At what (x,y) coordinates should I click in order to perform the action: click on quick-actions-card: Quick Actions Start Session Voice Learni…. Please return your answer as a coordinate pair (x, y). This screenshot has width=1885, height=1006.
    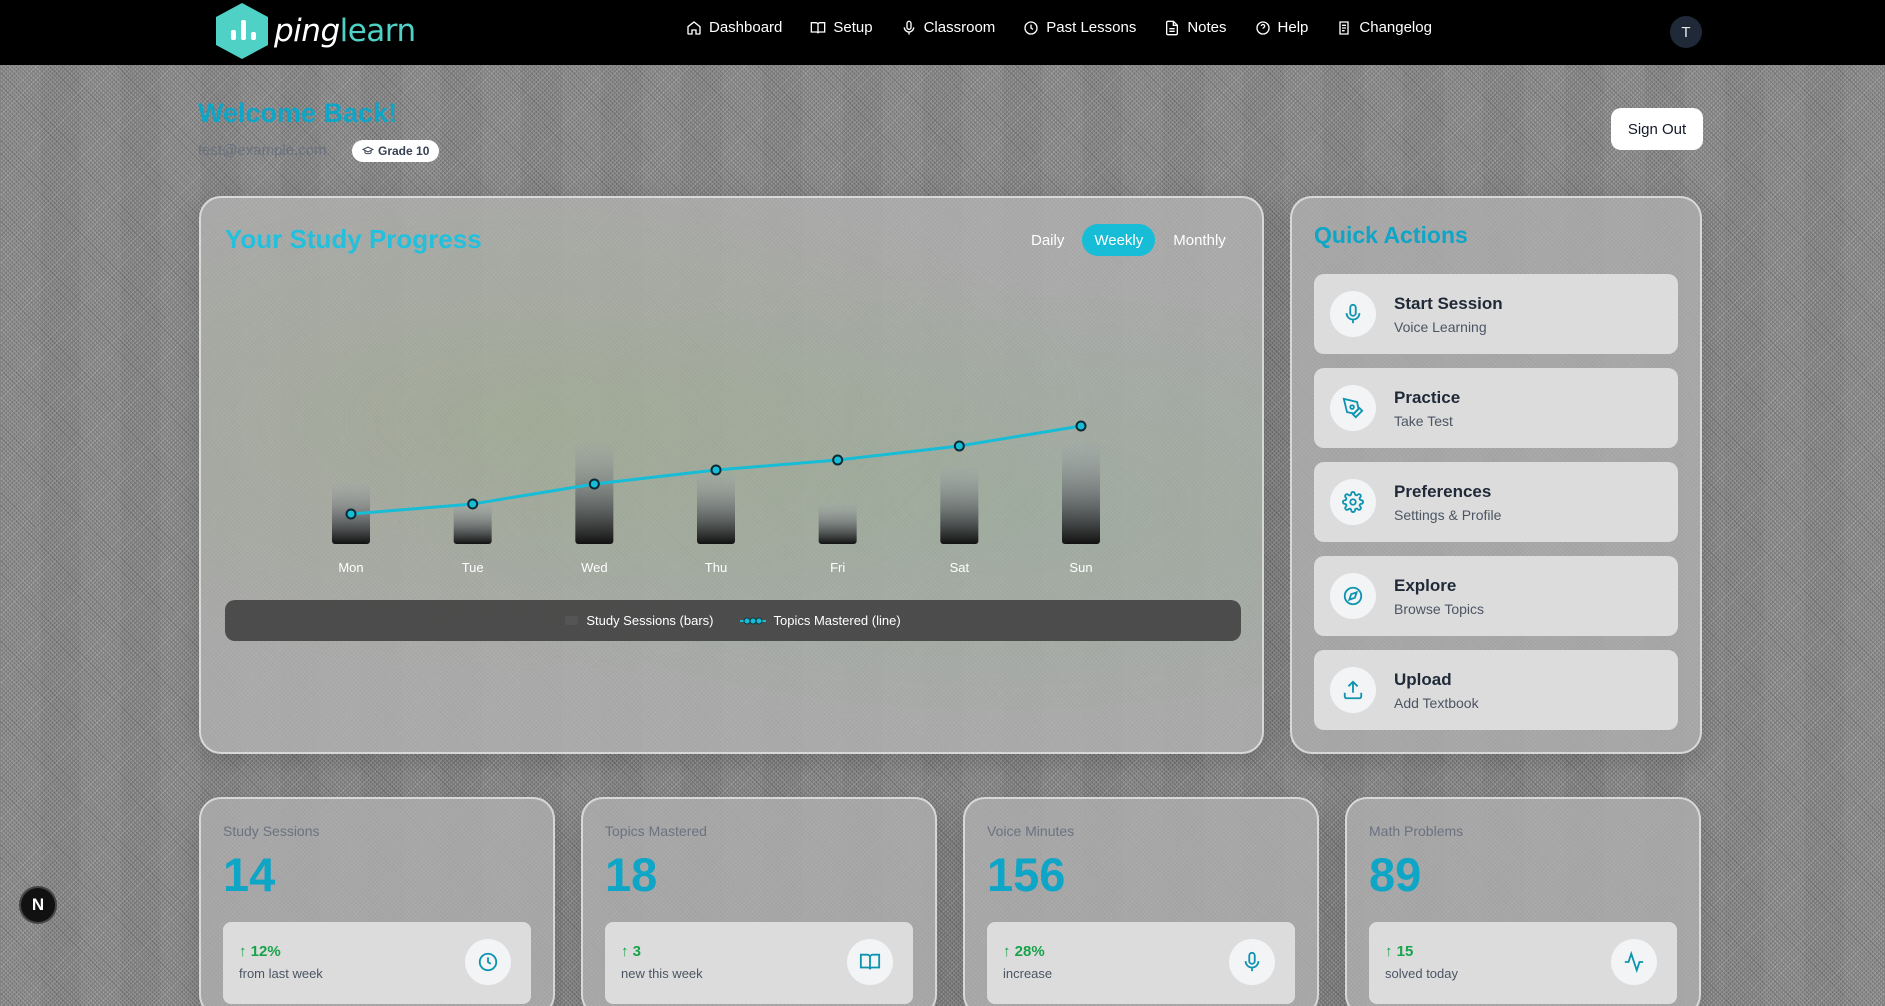
    Looking at the image, I should click on (1496, 475).